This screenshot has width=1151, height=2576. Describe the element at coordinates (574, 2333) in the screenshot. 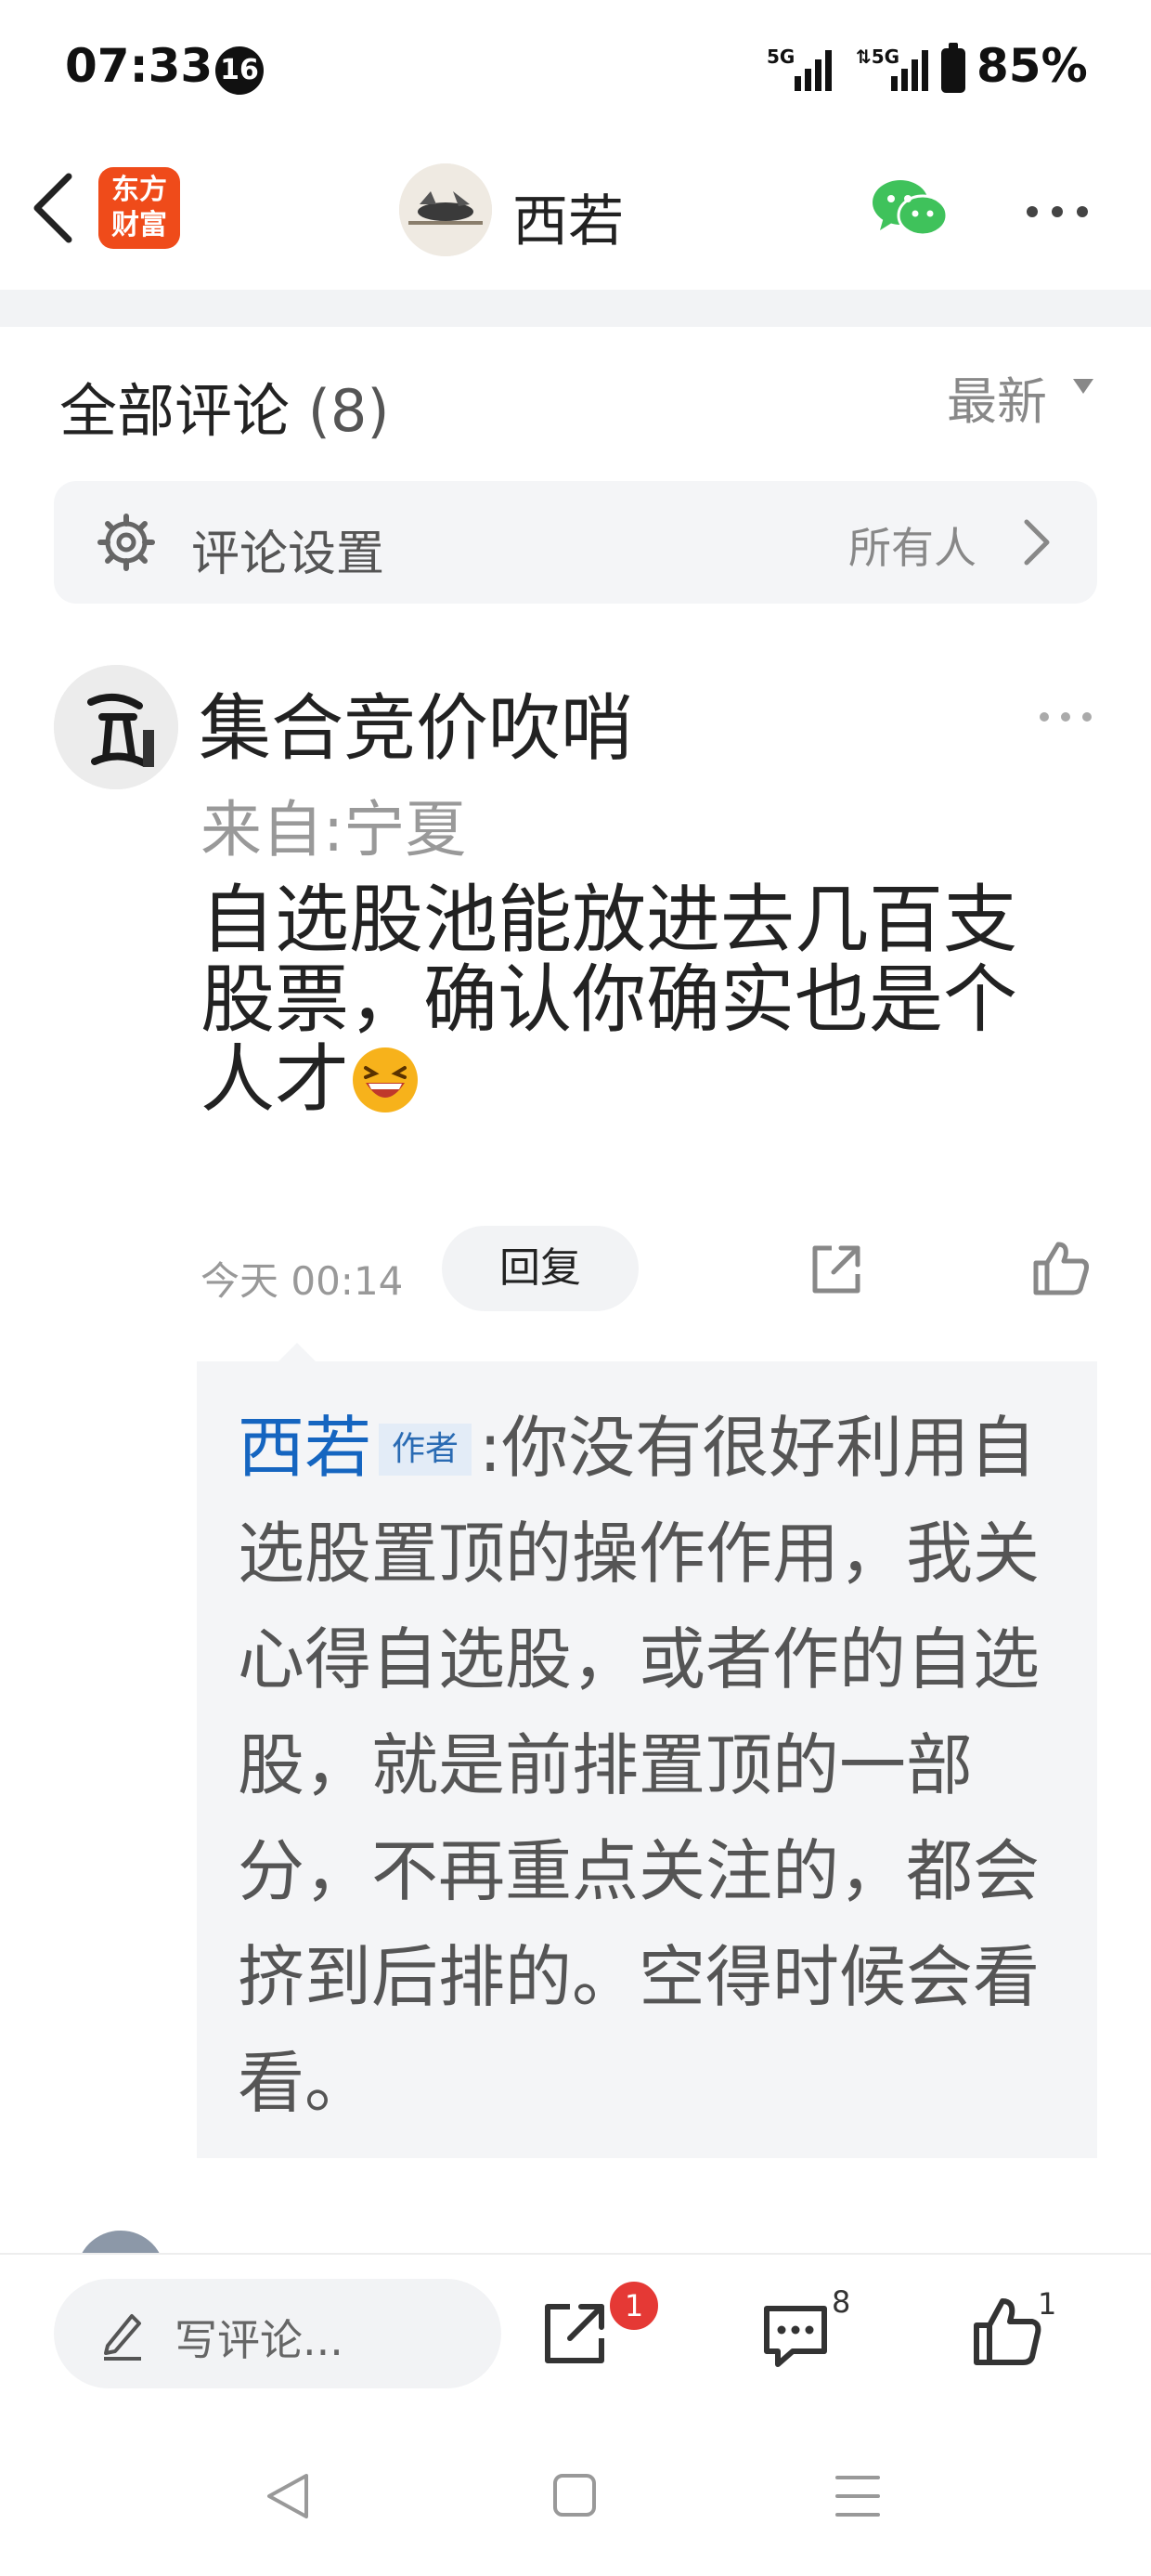

I see `share-post-icon` at that location.